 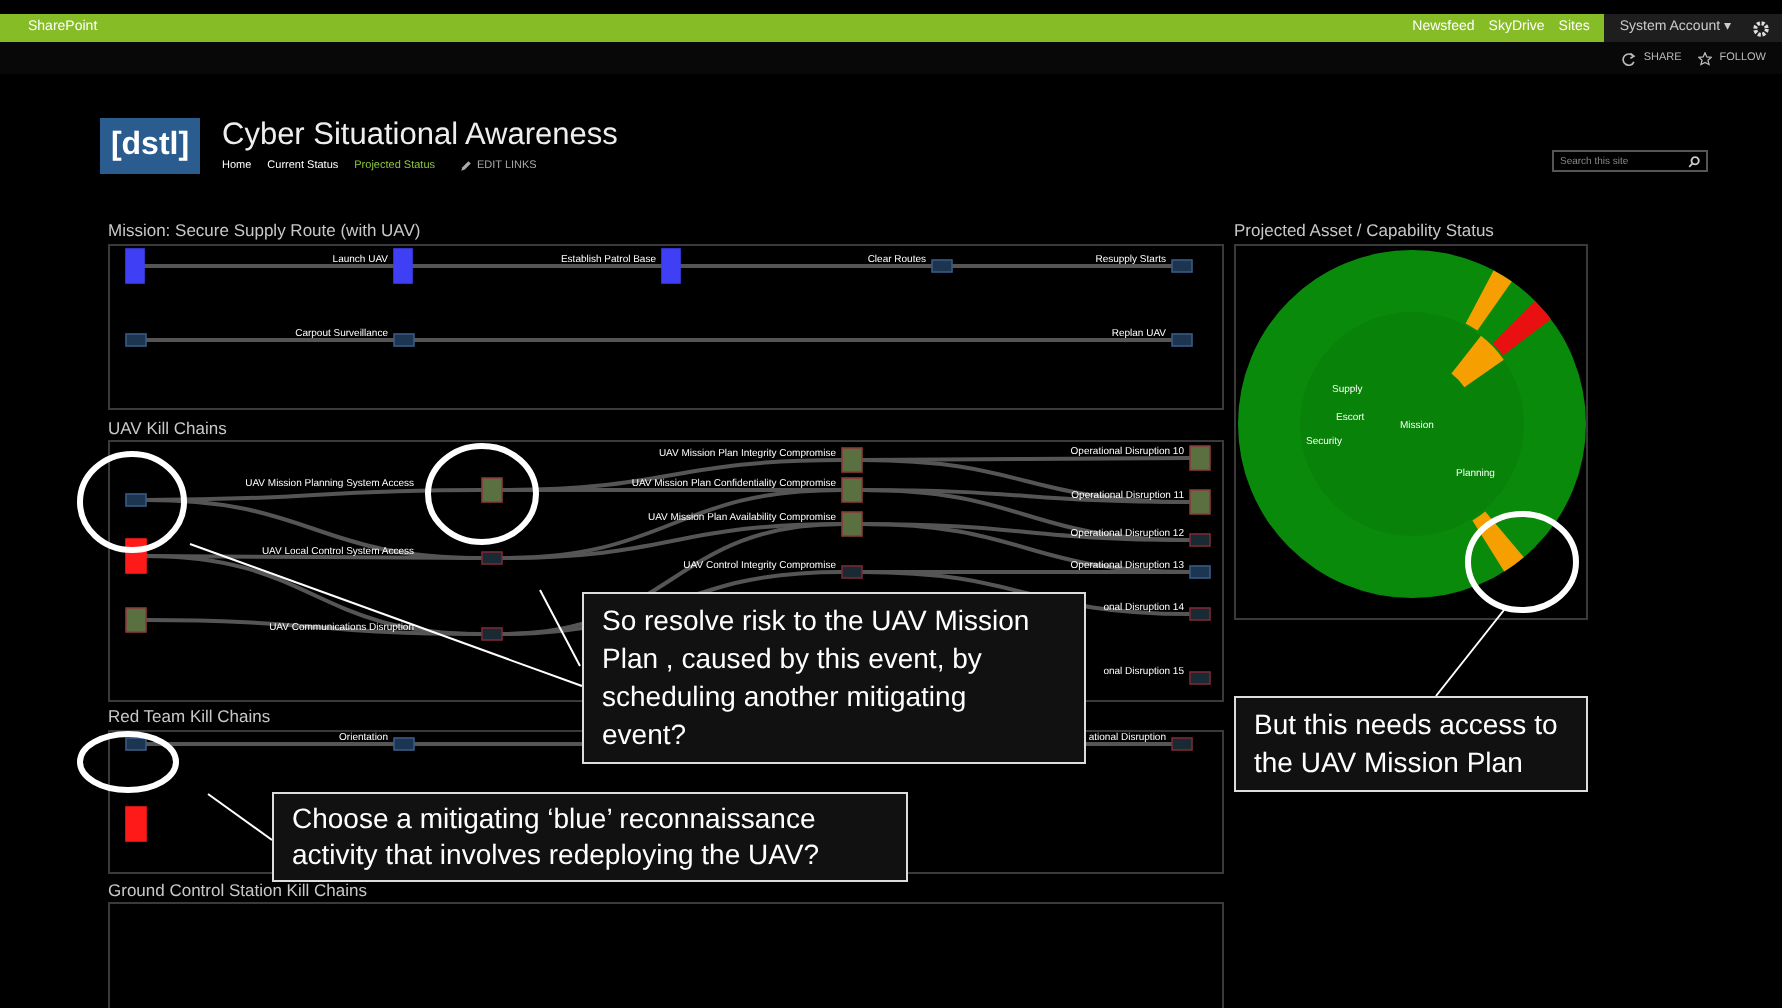 I want to click on share-icon, so click(x=1628, y=58).